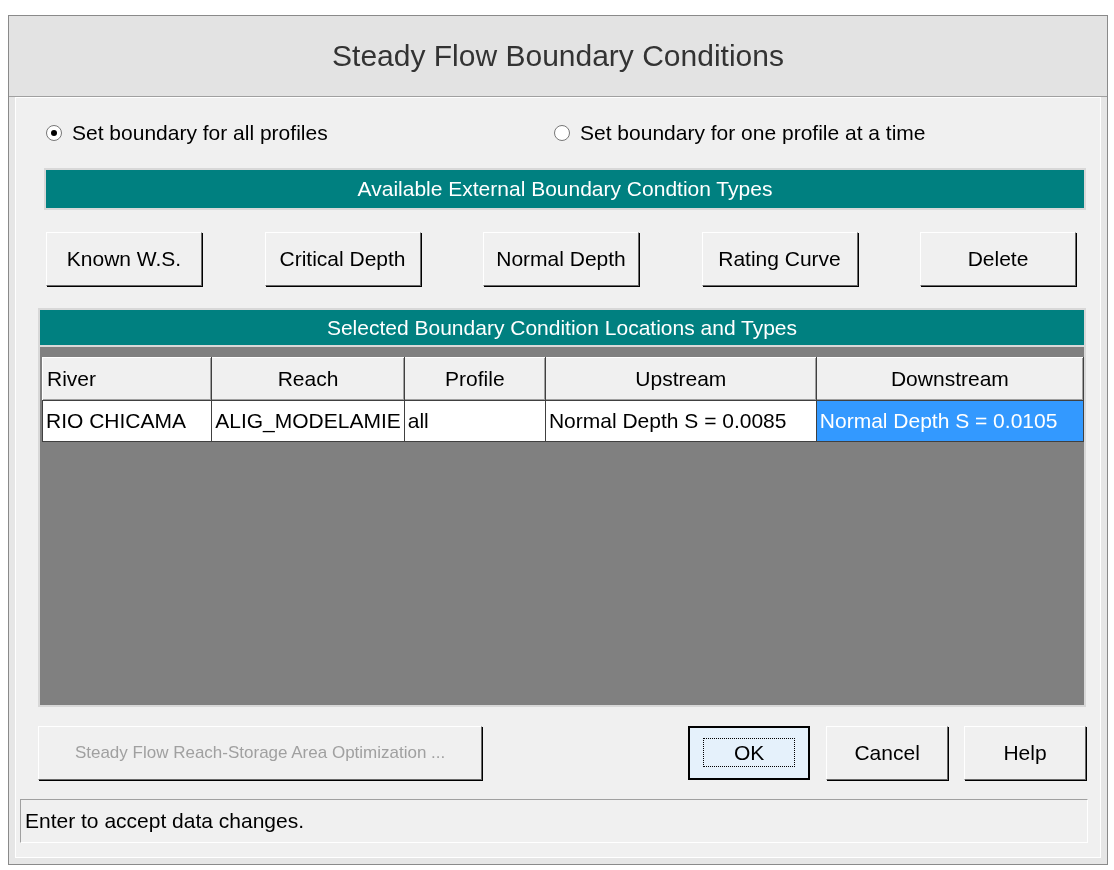  I want to click on column-header: River, so click(127, 379).